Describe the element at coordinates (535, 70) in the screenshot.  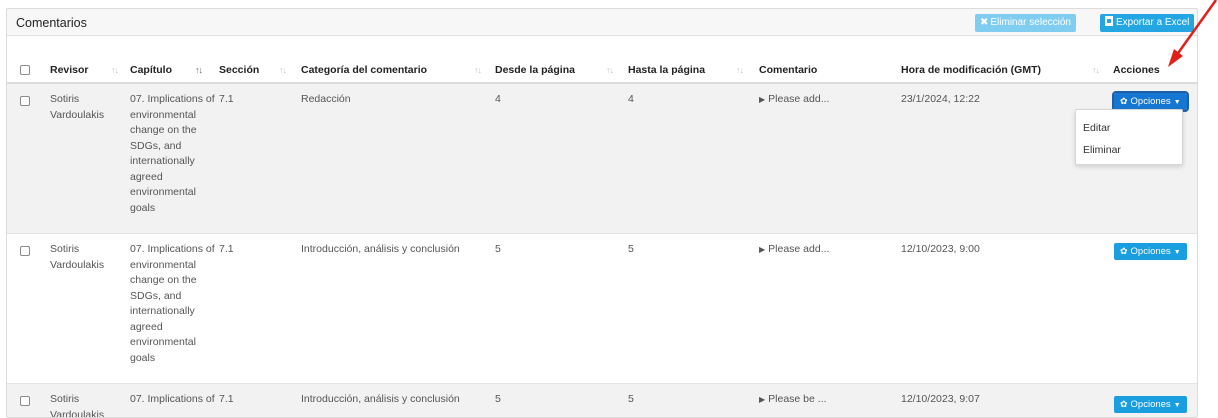
I see `column-header-from-page: Desde la página` at that location.